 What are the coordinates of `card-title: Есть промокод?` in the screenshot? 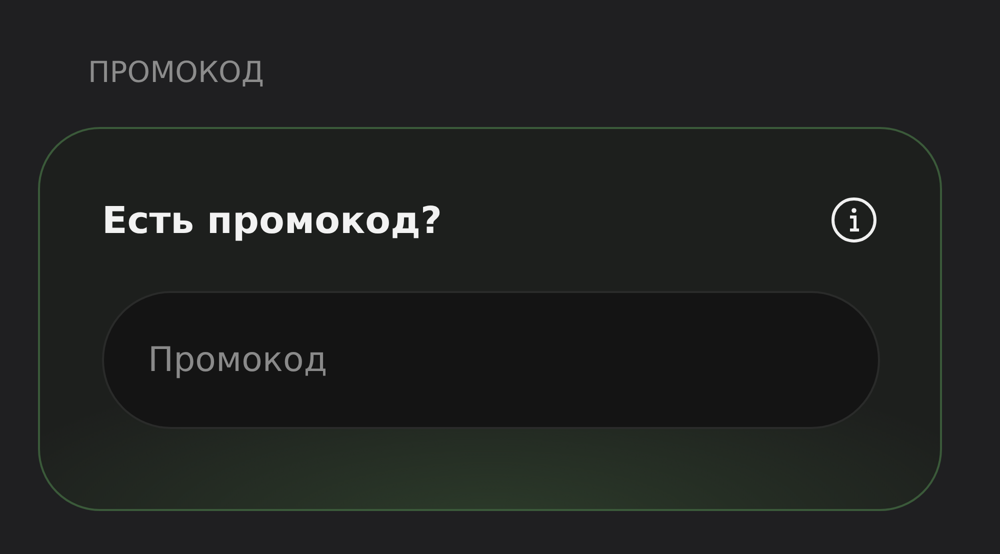 It's located at (272, 220).